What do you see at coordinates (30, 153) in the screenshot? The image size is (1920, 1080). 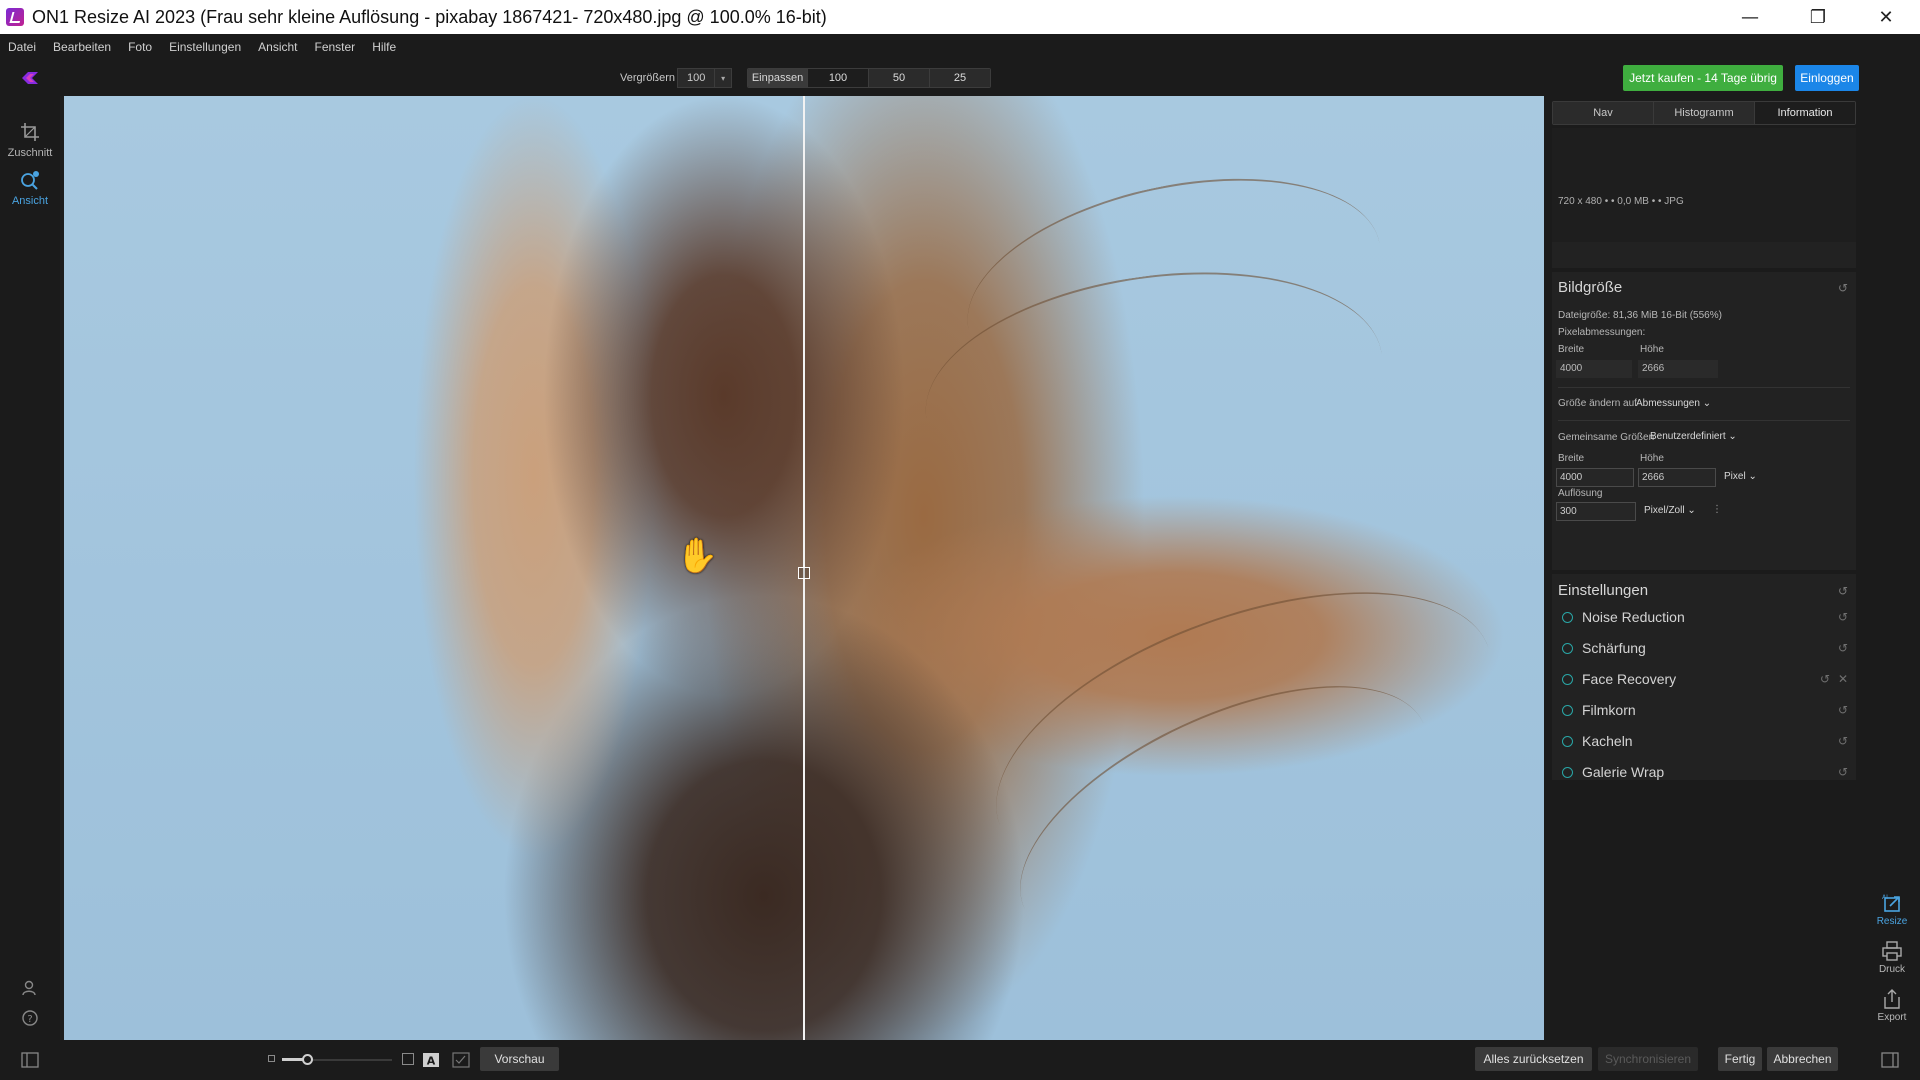 I see `tool-crop-label: Zuschnitt` at bounding box center [30, 153].